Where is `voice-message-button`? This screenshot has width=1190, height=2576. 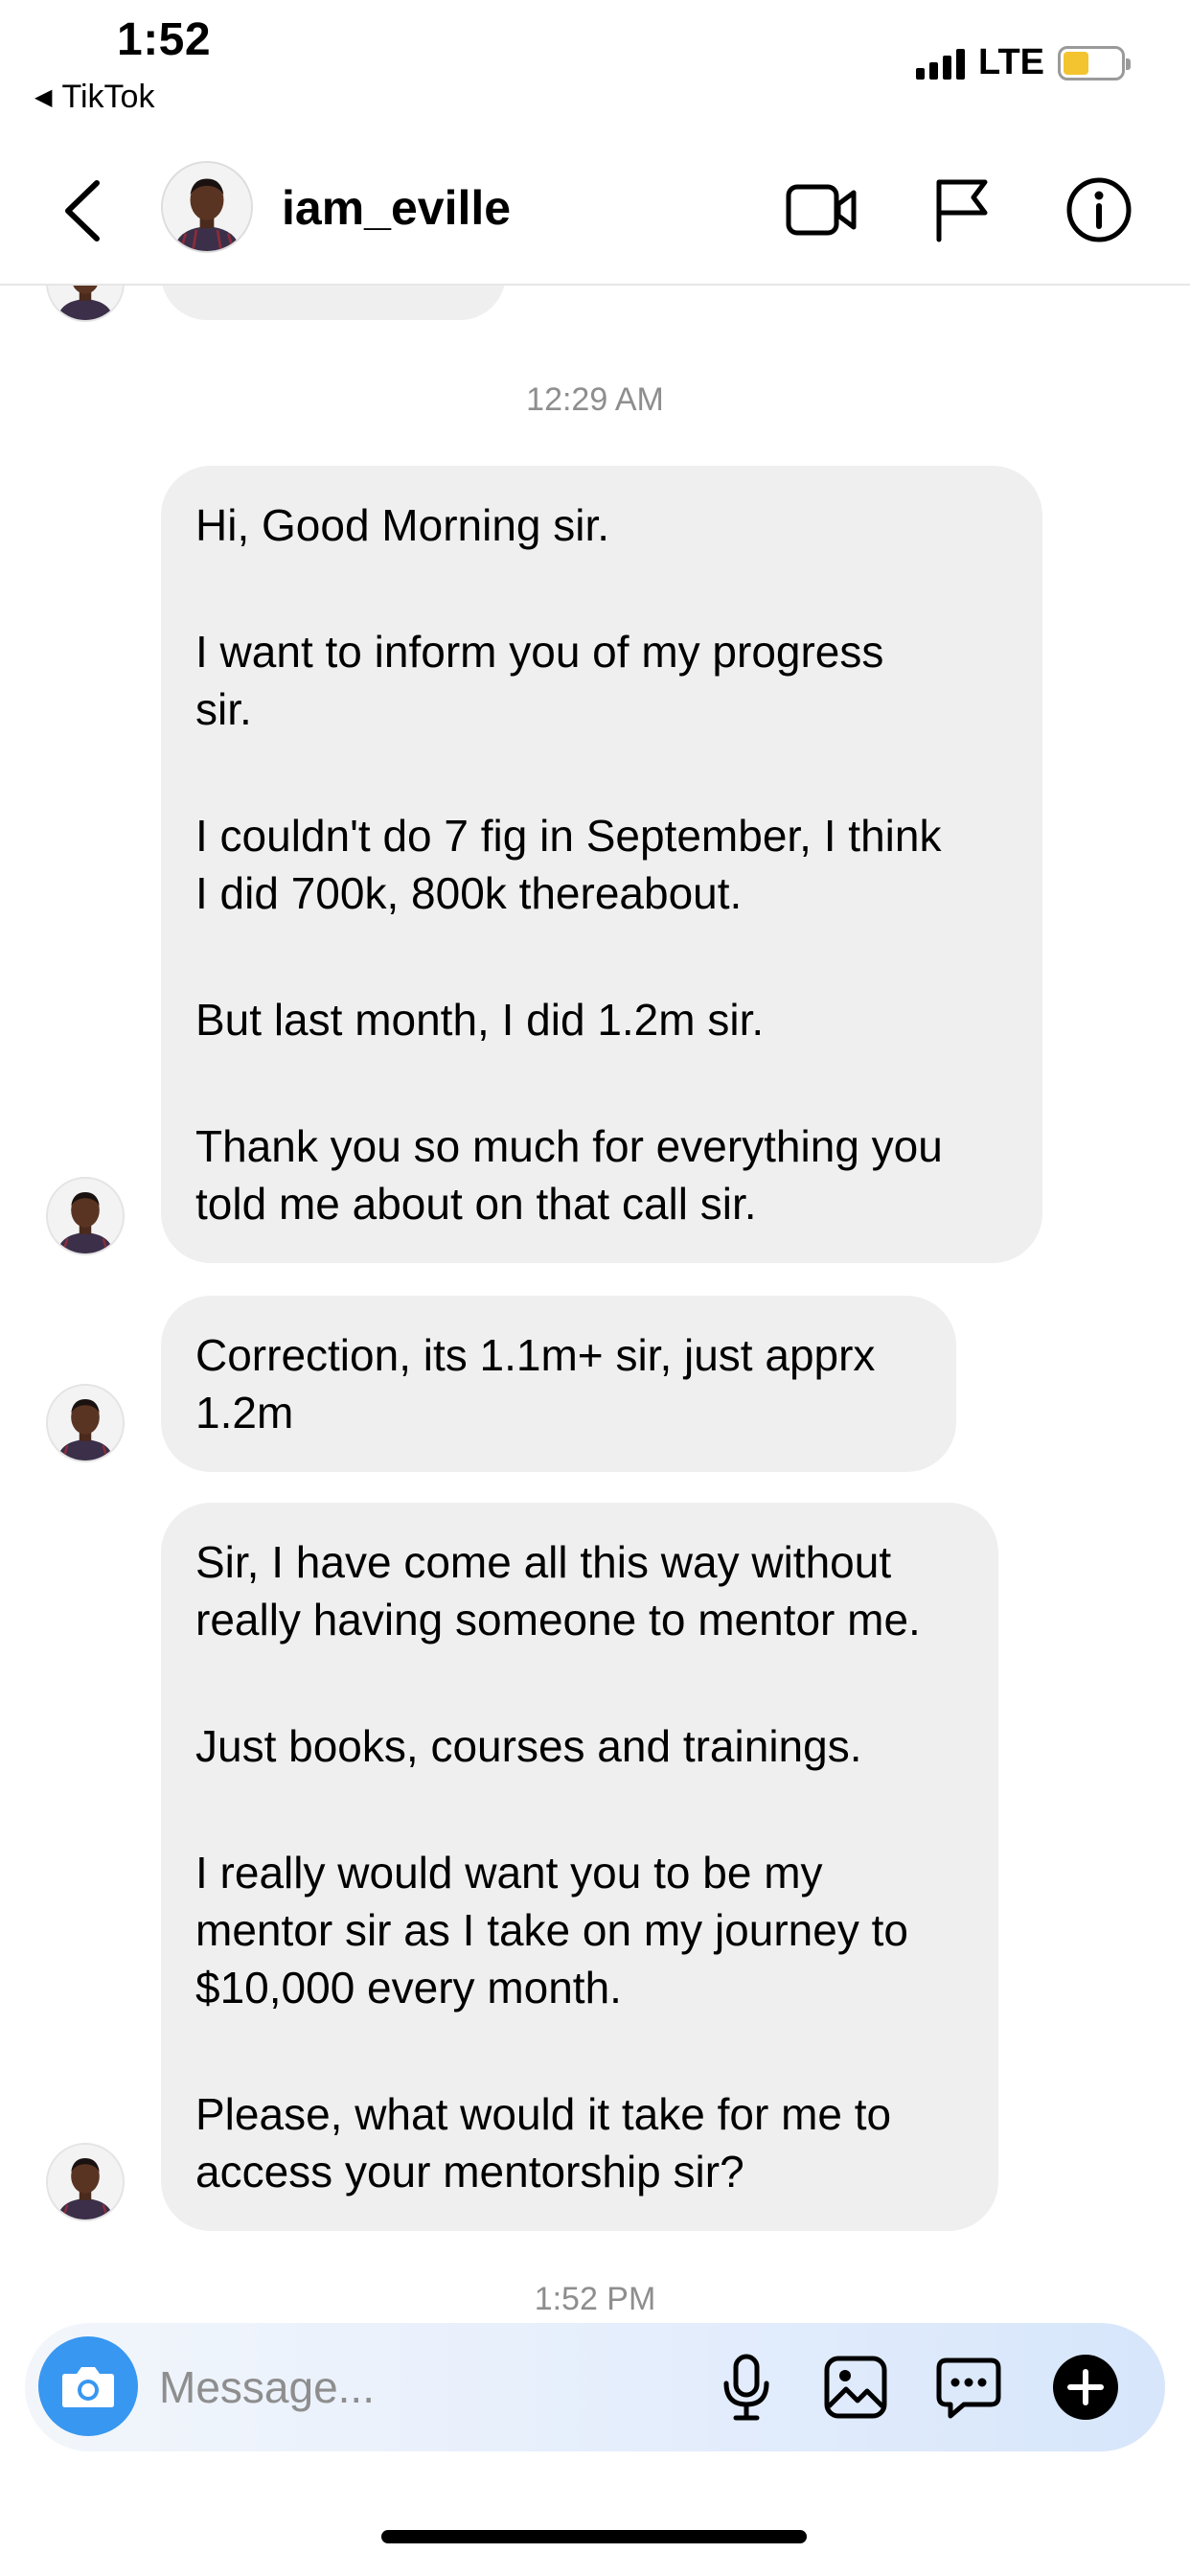 voice-message-button is located at coordinates (747, 2387).